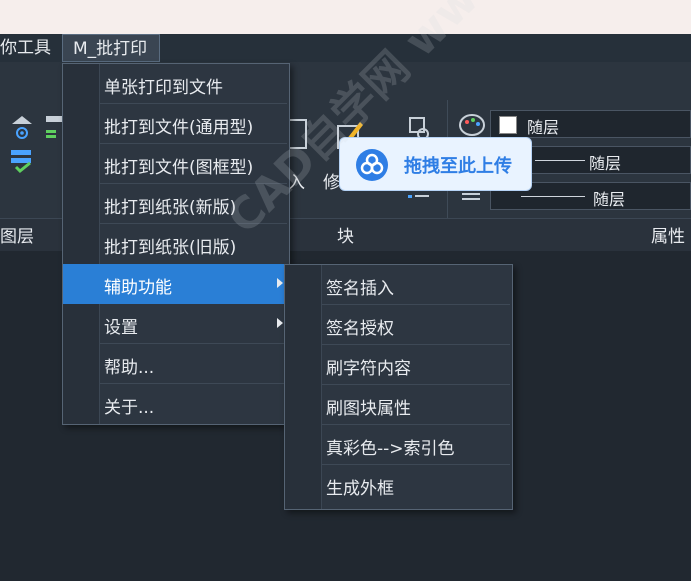  What do you see at coordinates (553, 196) in the screenshot?
I see `lineweight-preview` at bounding box center [553, 196].